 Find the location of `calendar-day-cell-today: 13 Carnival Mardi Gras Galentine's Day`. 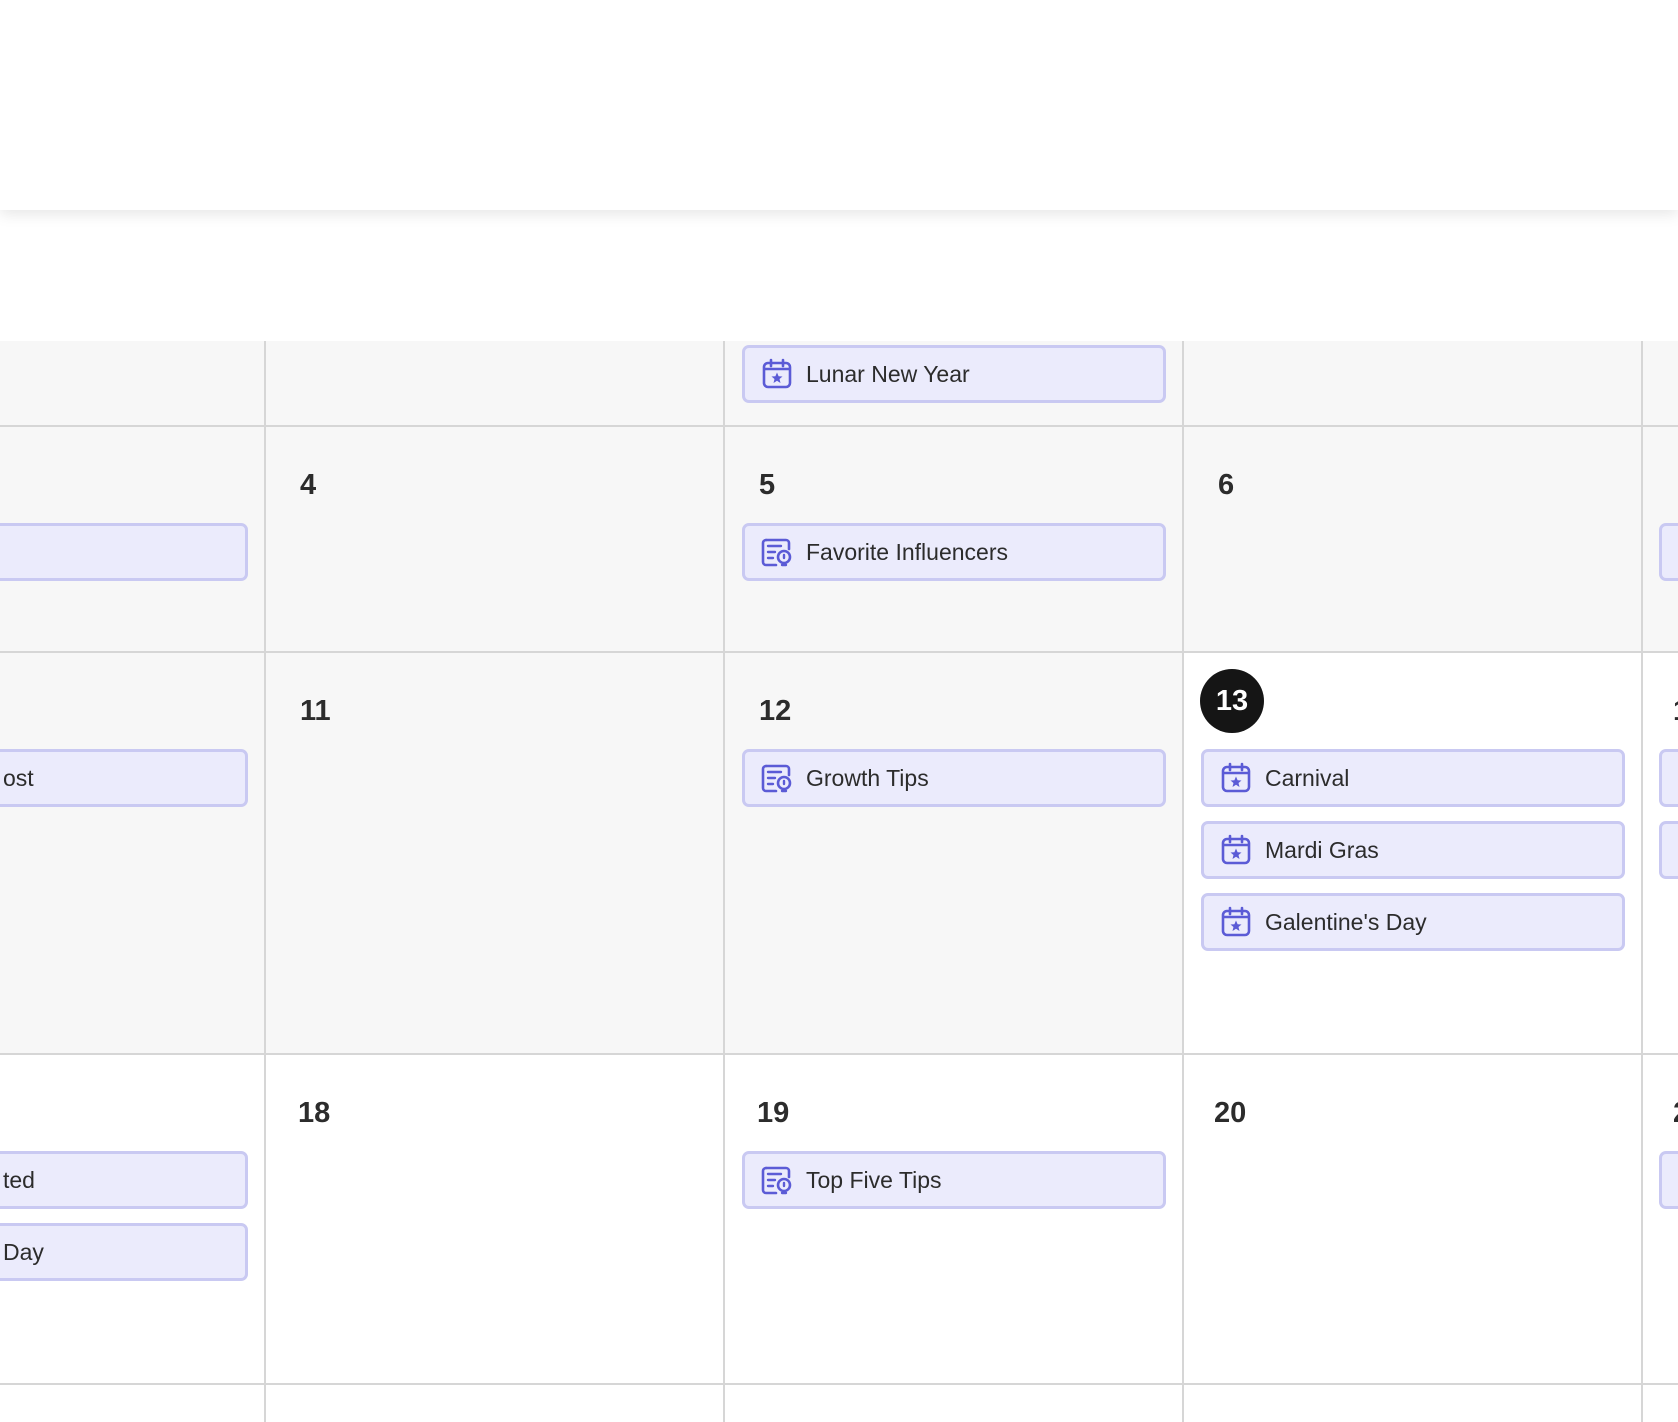

calendar-day-cell-today: 13 Carnival Mardi Gras Galentine's Day is located at coordinates (1413, 854).